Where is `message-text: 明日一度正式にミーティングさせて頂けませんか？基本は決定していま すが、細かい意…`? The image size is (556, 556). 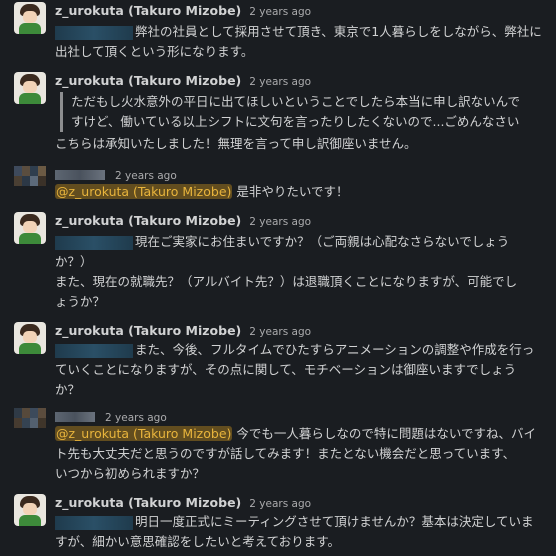 message-text: 明日一度正式にミーティングさせて頂けませんか？基本は決定していま すが、細かい意… is located at coordinates (294, 531).